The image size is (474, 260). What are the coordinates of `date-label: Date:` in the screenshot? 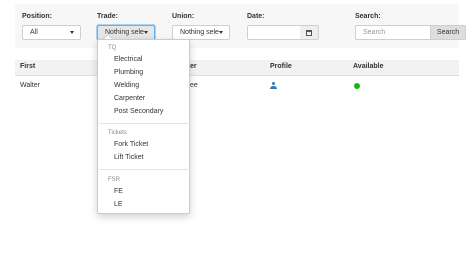 It's located at (256, 16).